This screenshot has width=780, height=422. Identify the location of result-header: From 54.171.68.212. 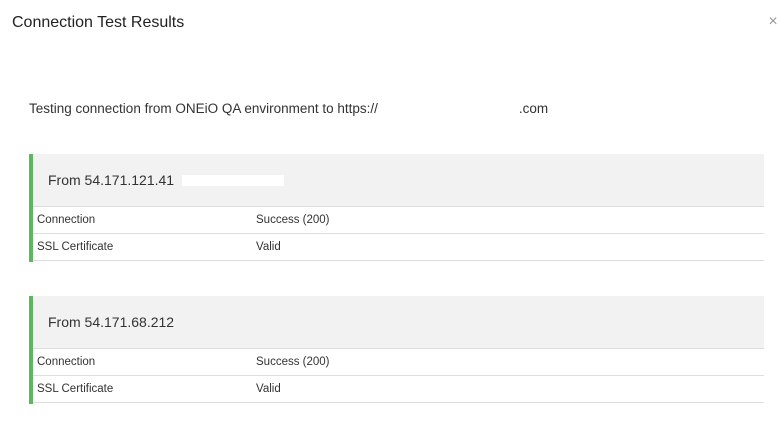
(398, 322).